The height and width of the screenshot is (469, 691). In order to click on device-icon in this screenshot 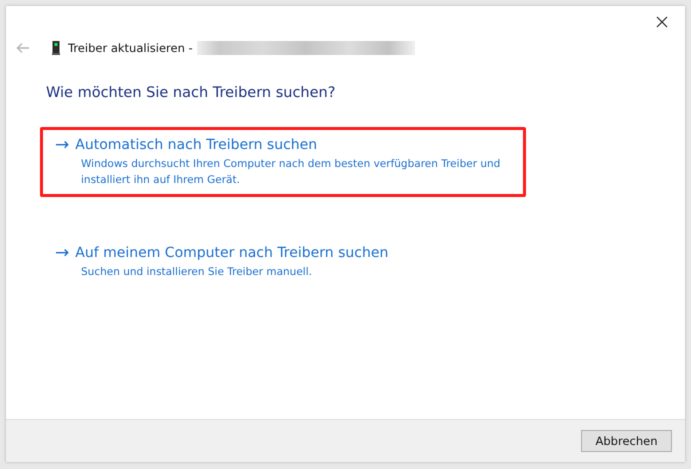, I will do `click(56, 48)`.